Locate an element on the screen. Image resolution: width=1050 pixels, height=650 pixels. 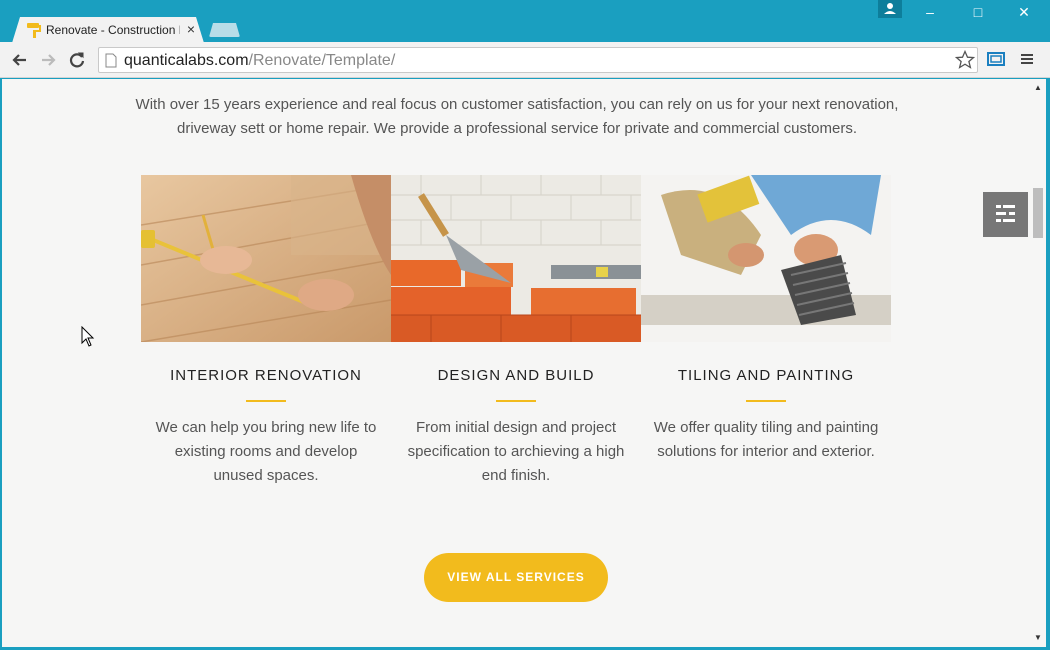
menu-icon is located at coordinates (1027, 59).